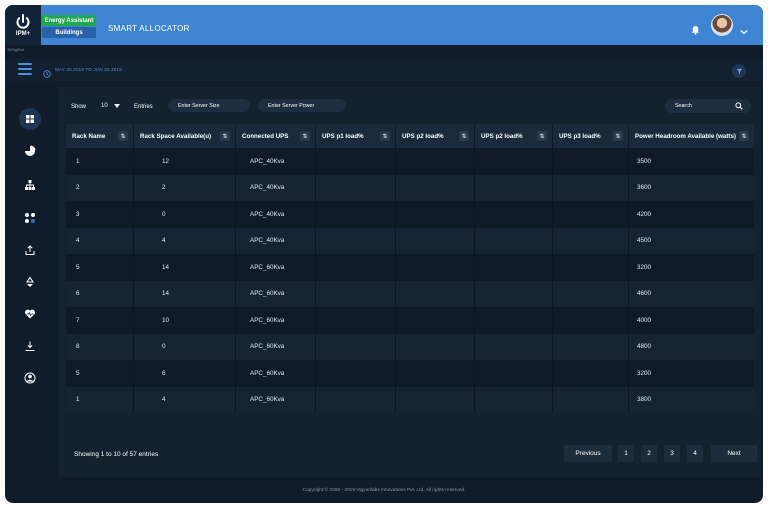 The width and height of the screenshot is (768, 508). I want to click on search-placeholder: Search, so click(683, 106).